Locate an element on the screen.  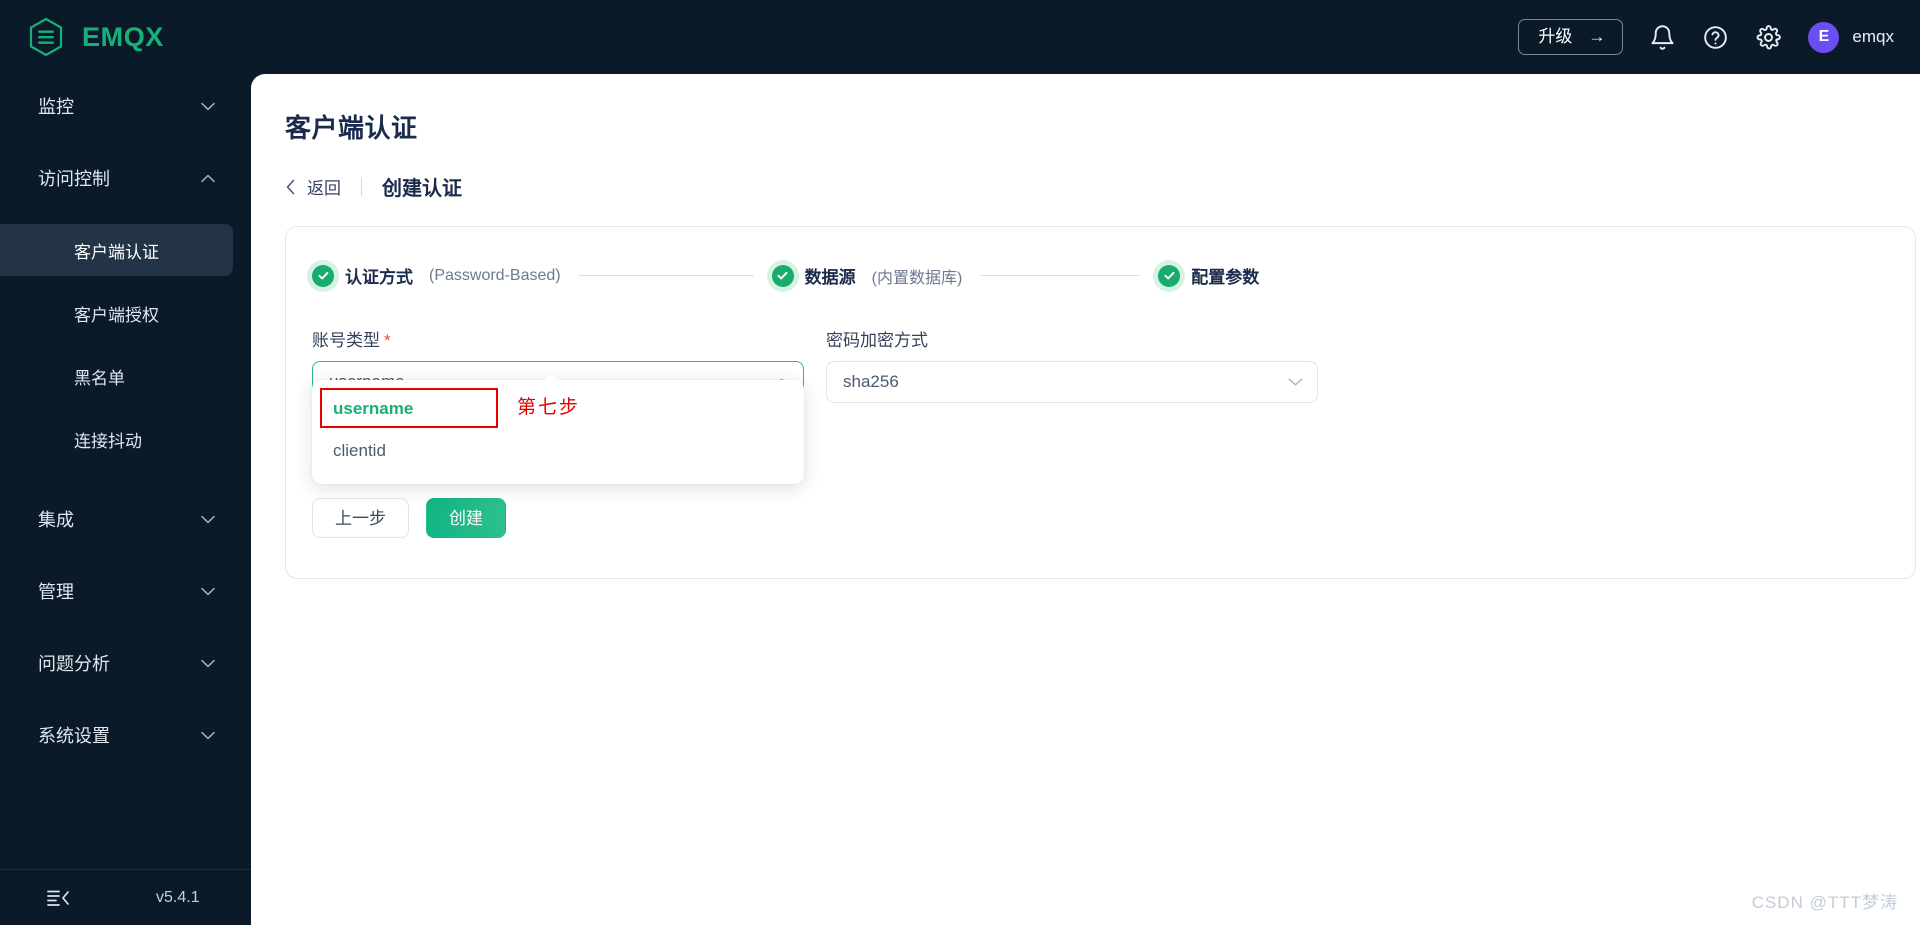
sidebar-item-label: 客户端授权 is located at coordinates (116, 315).